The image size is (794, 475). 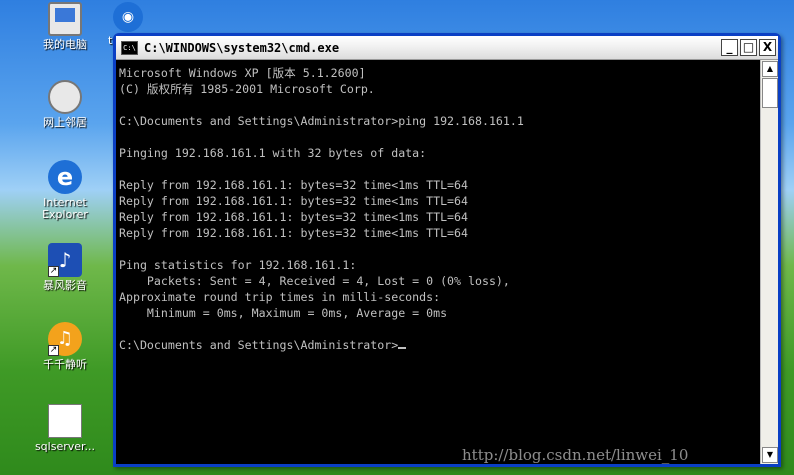 I want to click on title-bar: C:\ C:\WINDOWS\system32\cmd.exe _ □ X, so click(x=447, y=48).